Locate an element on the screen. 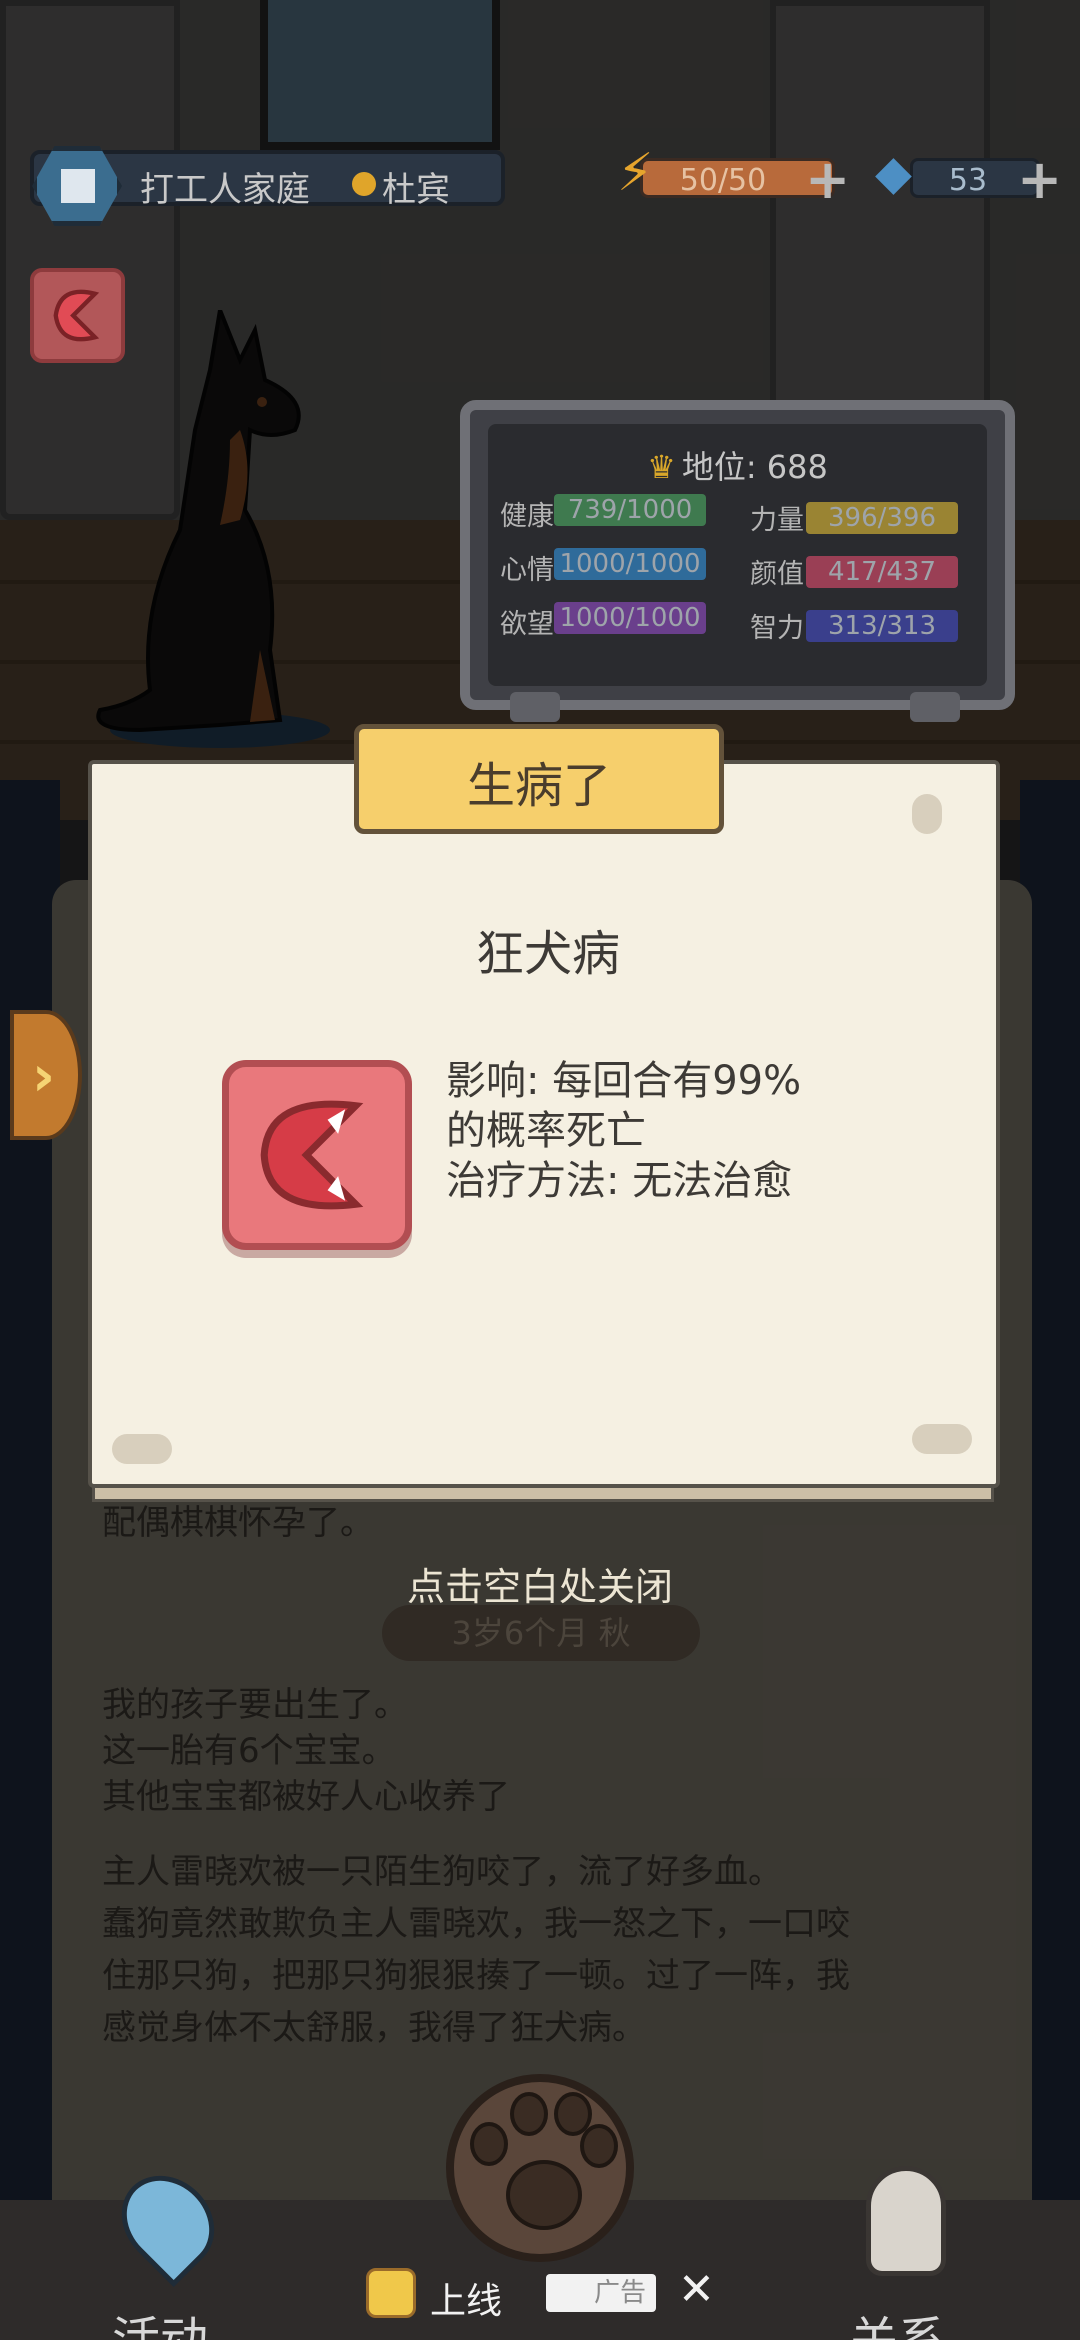  nav-relations-label: 关系 is located at coordinates (898, 2320).